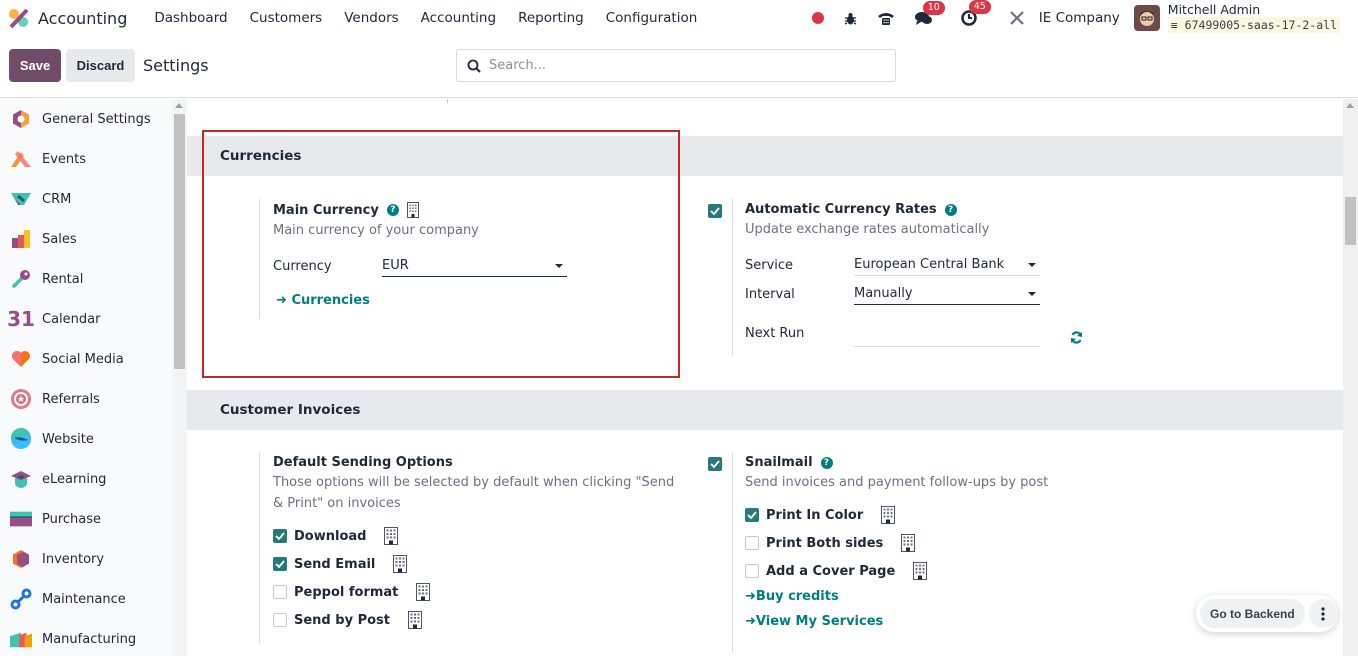 The height and width of the screenshot is (659, 1358). What do you see at coordinates (464, 300) in the screenshot?
I see `currencies-link: ➜ Currencies` at bounding box center [464, 300].